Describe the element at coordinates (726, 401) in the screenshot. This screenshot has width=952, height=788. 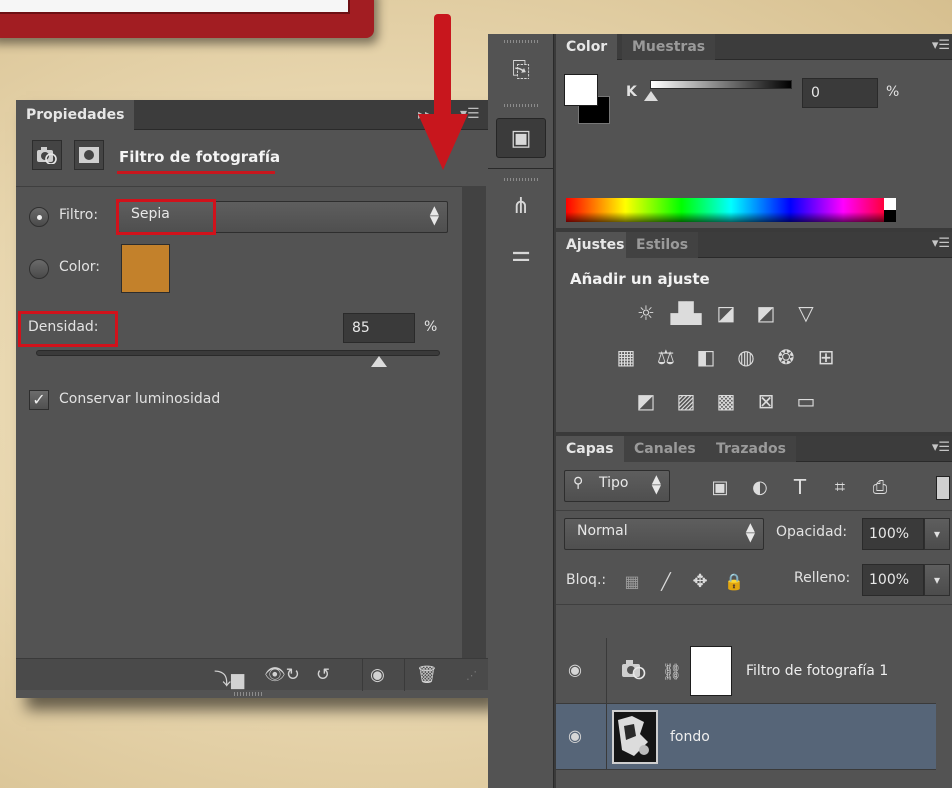
I see `threshold-icon: ▩` at that location.